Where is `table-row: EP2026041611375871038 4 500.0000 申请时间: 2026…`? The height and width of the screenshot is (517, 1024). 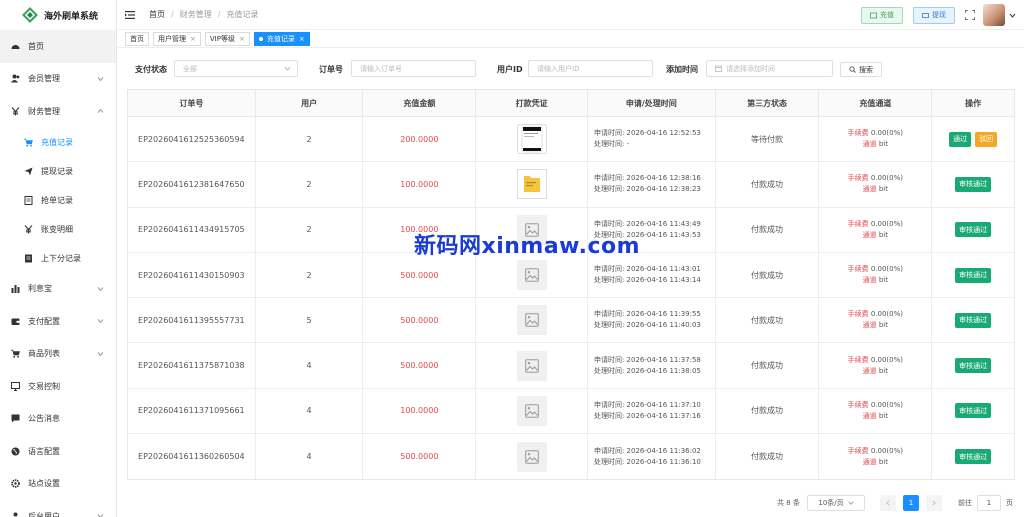 table-row: EP2026041611375871038 4 500.0000 申请时间: 2026… is located at coordinates (571, 366).